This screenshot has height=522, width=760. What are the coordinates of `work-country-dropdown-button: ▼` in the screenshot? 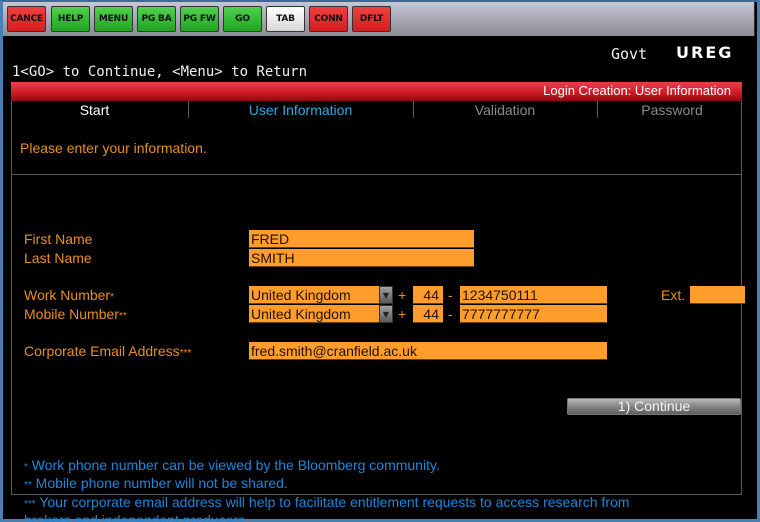 It's located at (386, 295).